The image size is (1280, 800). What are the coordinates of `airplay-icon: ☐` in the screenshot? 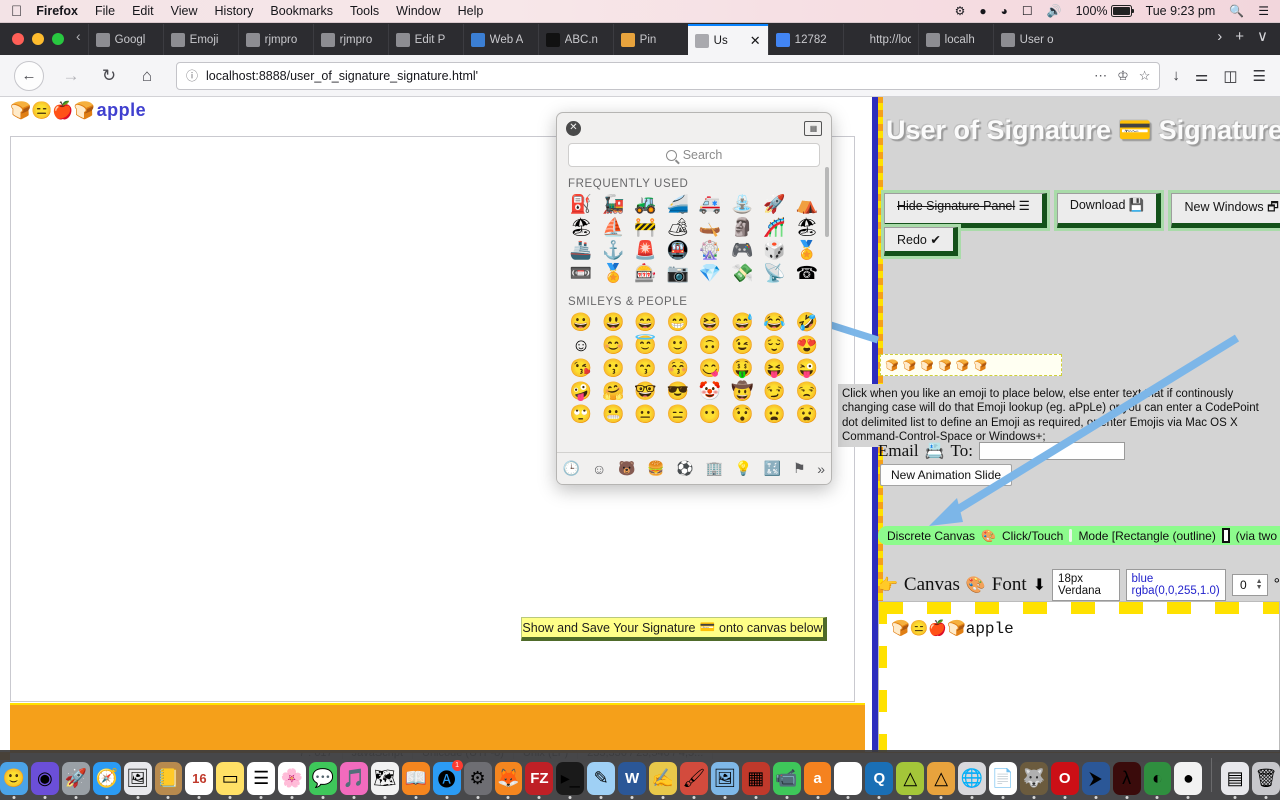 It's located at (1027, 11).